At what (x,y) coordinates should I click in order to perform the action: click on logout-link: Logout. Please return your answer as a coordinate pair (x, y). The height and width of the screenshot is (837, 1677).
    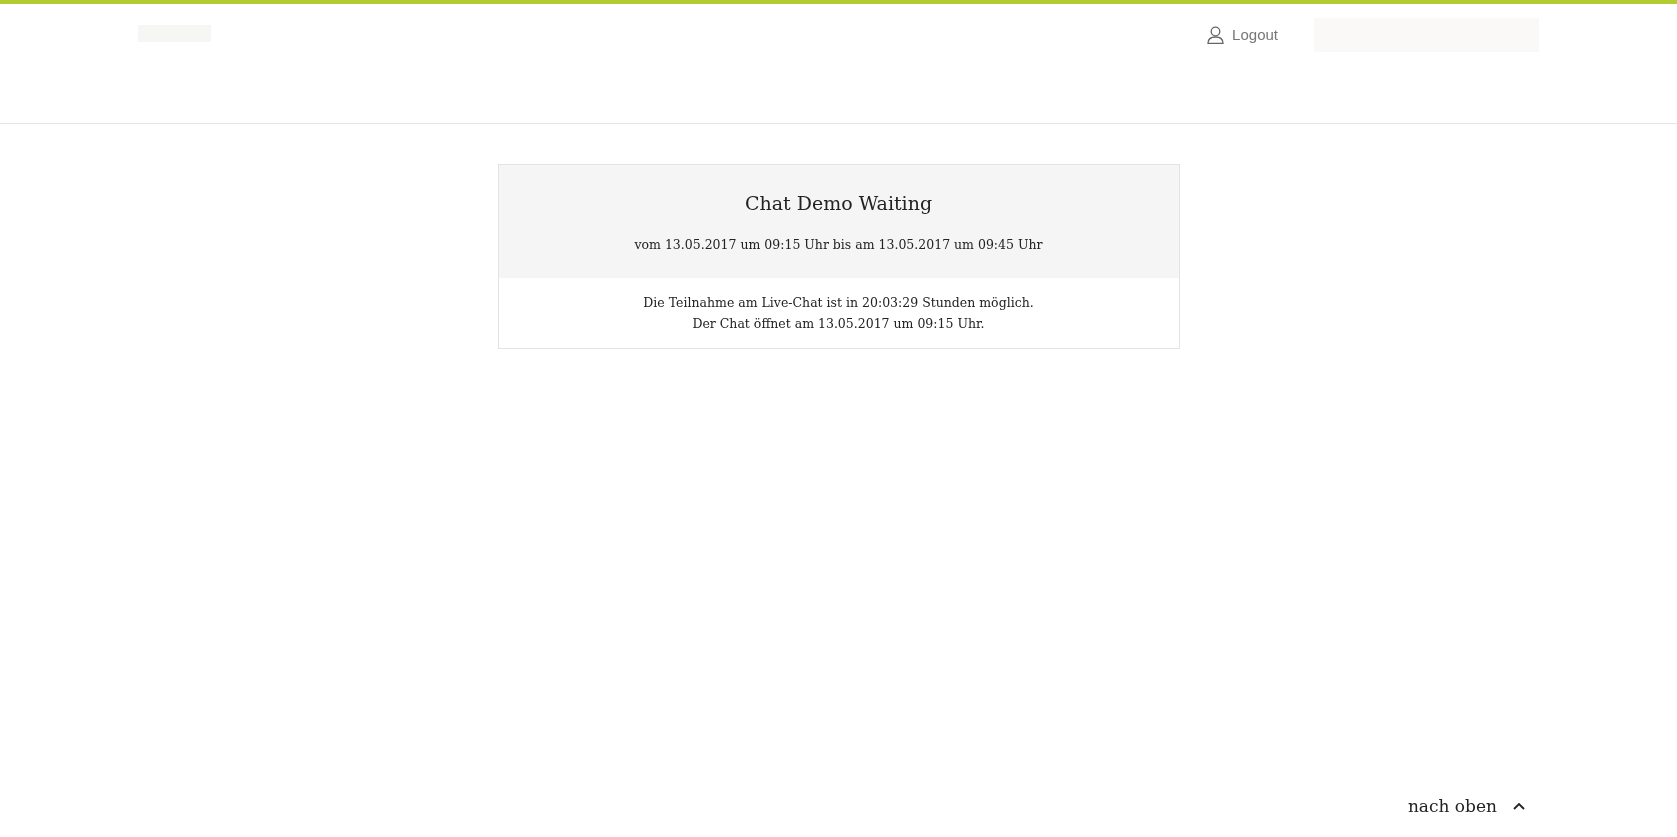
    Looking at the image, I should click on (1242, 35).